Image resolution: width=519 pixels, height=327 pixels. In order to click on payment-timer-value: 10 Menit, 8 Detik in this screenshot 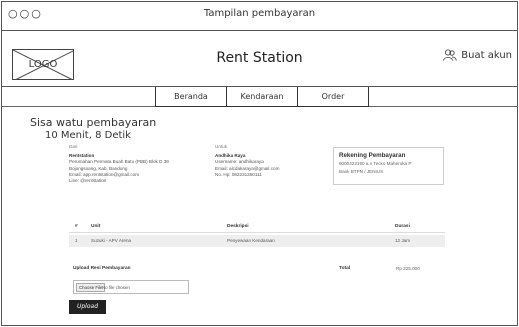, I will do `click(88, 135)`.